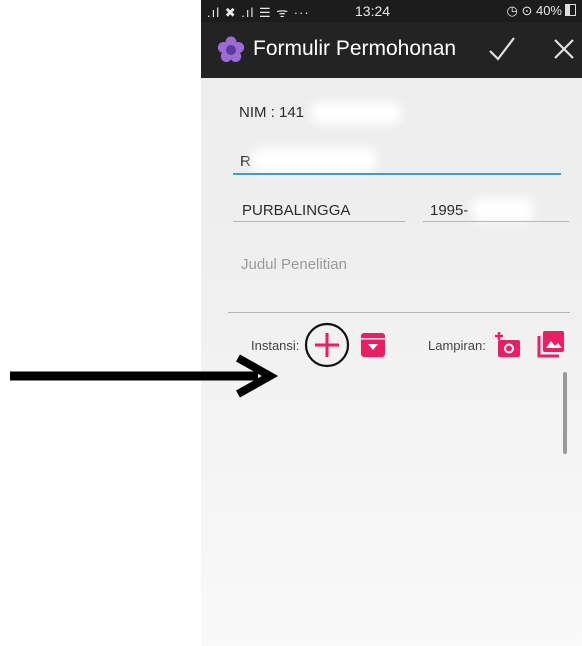  What do you see at coordinates (272, 112) in the screenshot?
I see `nim-label: NIM : 141` at bounding box center [272, 112].